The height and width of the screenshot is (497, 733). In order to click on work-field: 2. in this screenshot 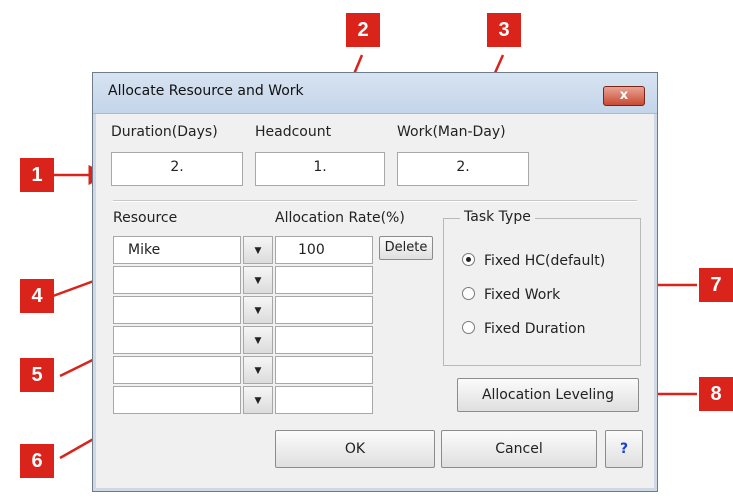, I will do `click(463, 169)`.